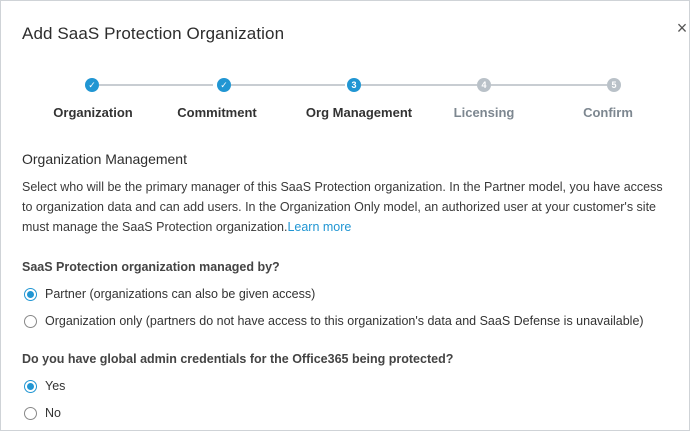 Image resolution: width=690 pixels, height=431 pixels. What do you see at coordinates (359, 112) in the screenshot?
I see `step-label-org-management: Org Management` at bounding box center [359, 112].